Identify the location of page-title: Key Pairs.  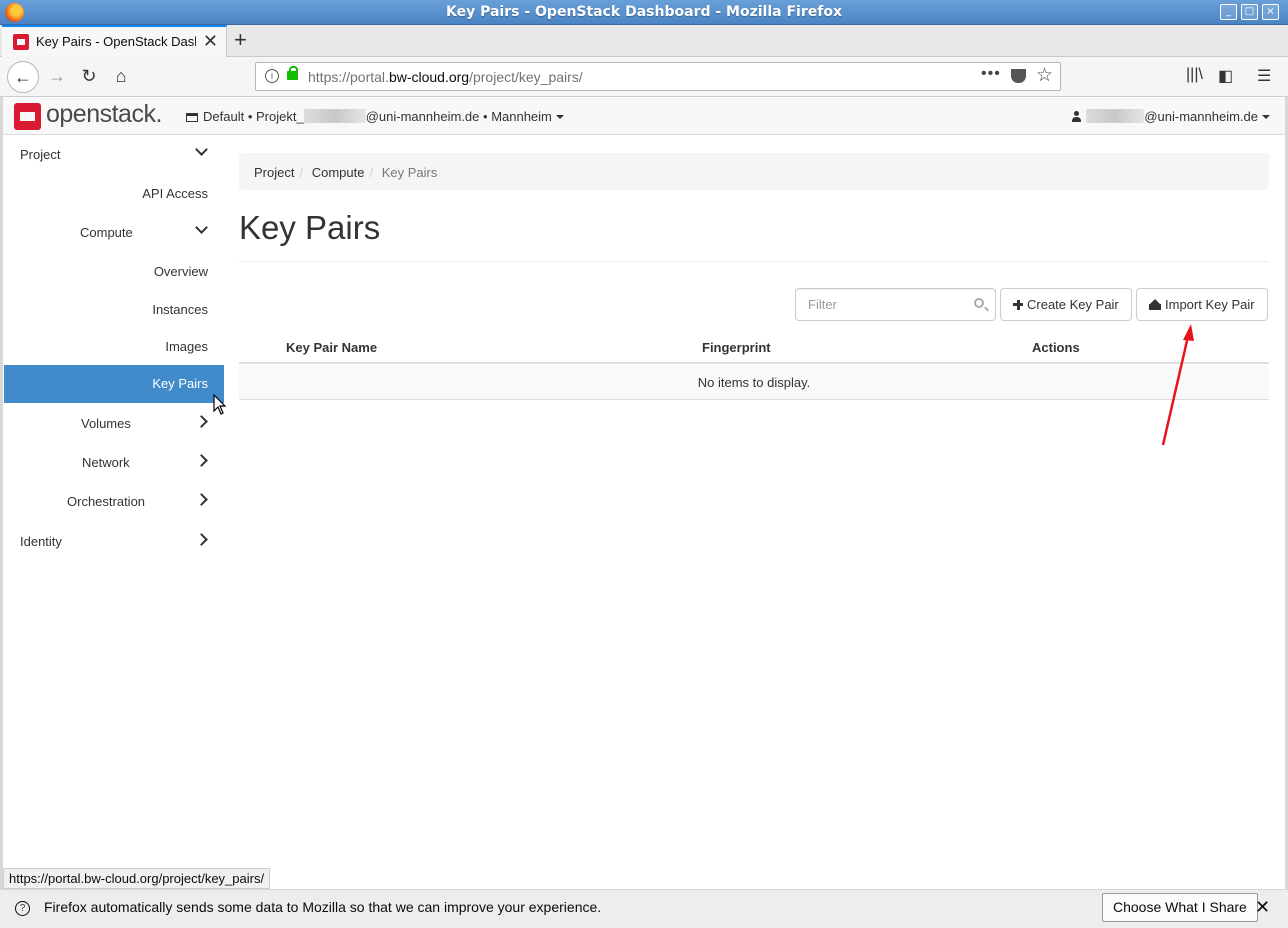
(310, 227).